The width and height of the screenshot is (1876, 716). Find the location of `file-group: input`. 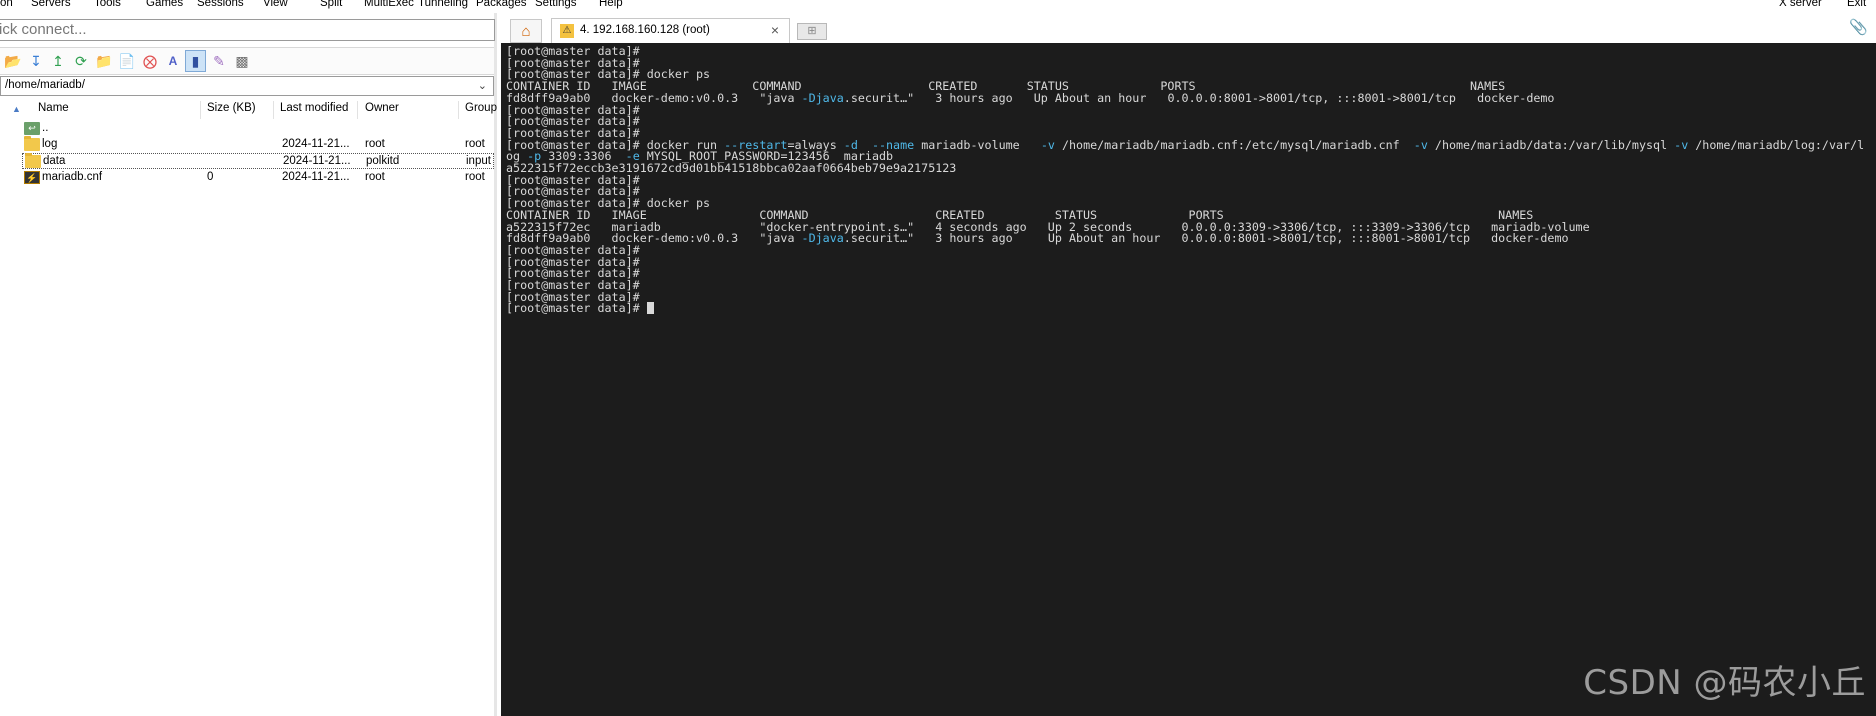

file-group: input is located at coordinates (478, 161).